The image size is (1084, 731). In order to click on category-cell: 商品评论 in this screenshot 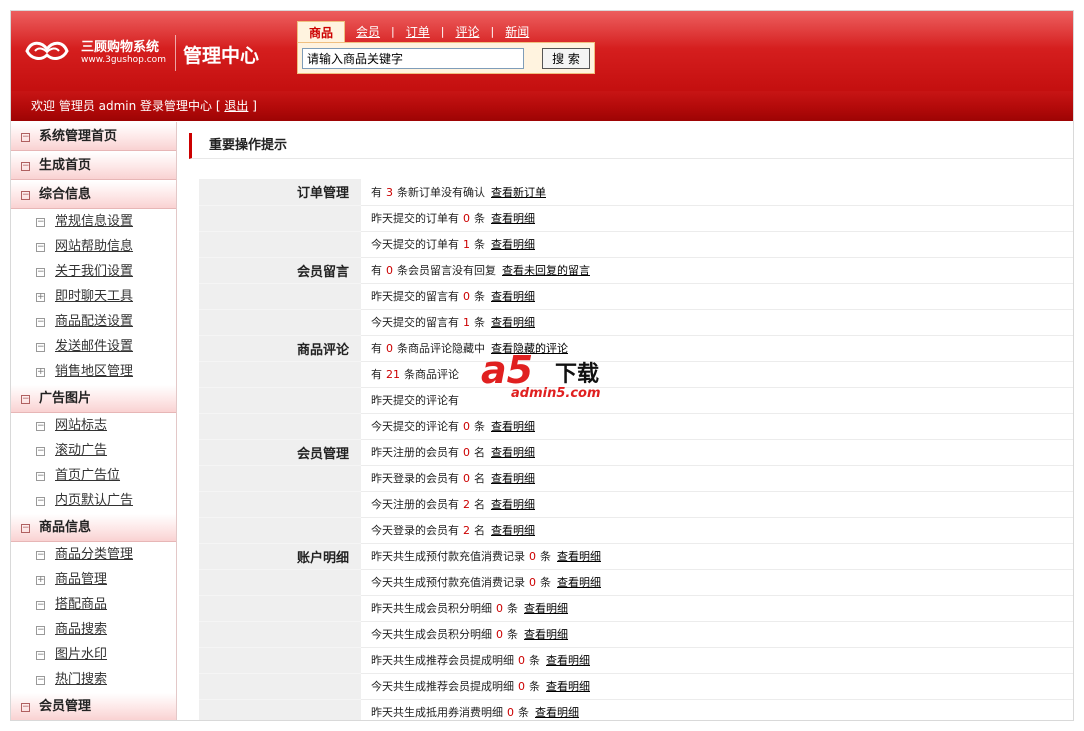, I will do `click(280, 348)`.